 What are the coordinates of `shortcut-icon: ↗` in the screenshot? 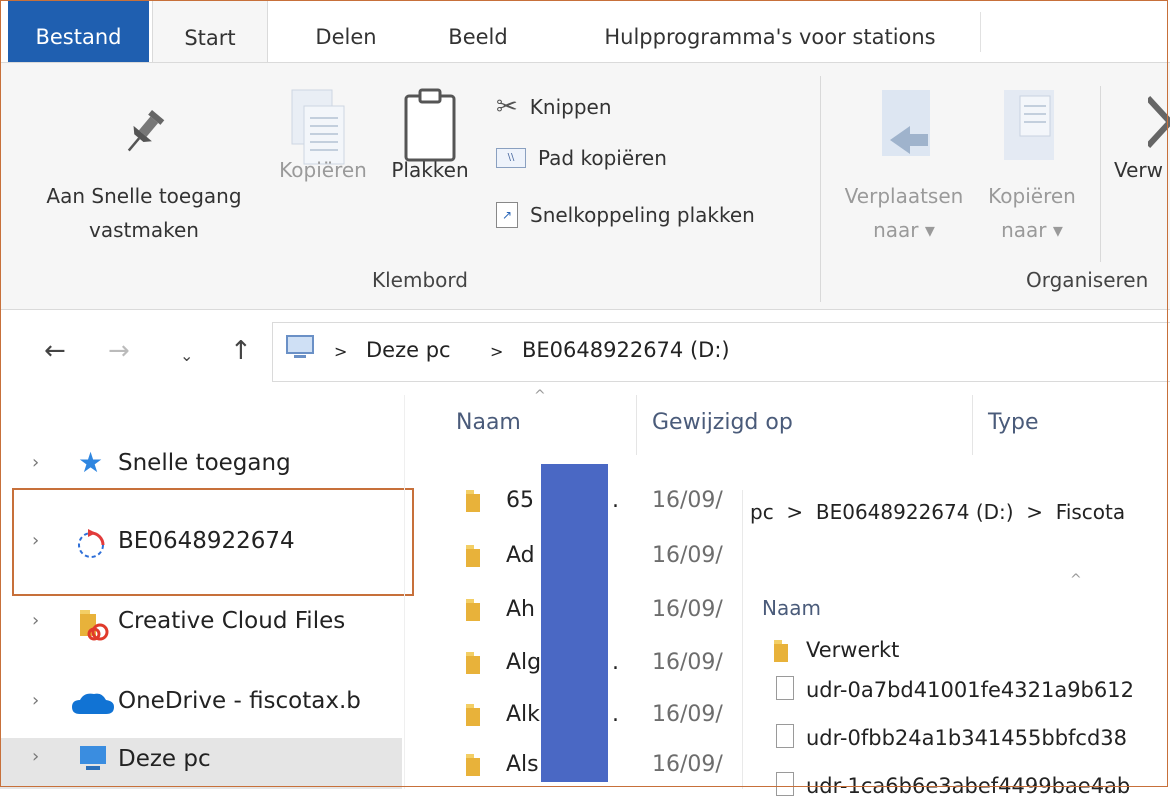 It's located at (507, 215).